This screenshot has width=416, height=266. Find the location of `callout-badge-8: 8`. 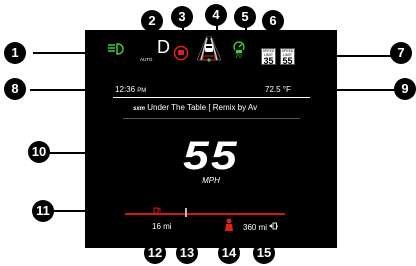

callout-badge-8: 8 is located at coordinates (15, 89).